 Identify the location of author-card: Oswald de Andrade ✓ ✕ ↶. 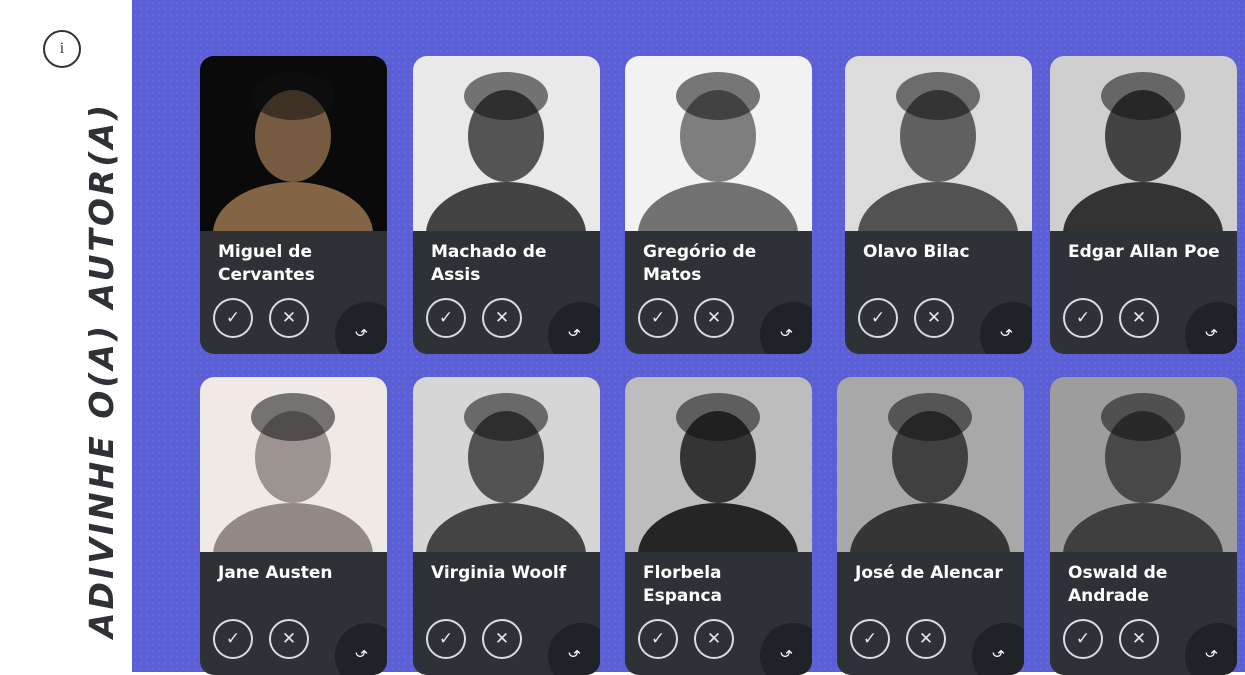
(1143, 526).